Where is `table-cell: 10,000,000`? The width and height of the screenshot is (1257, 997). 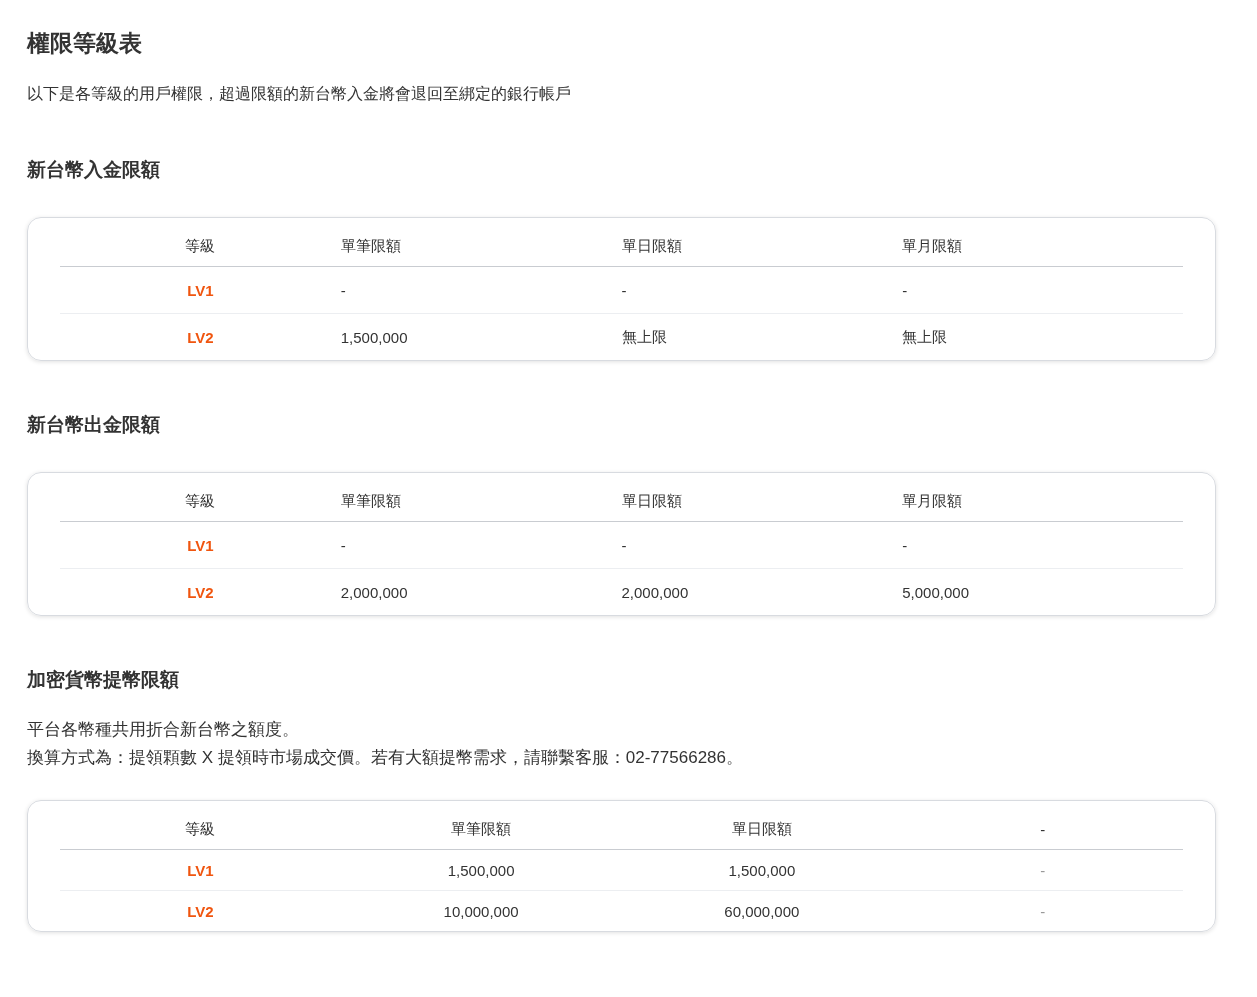 table-cell: 10,000,000 is located at coordinates (481, 910).